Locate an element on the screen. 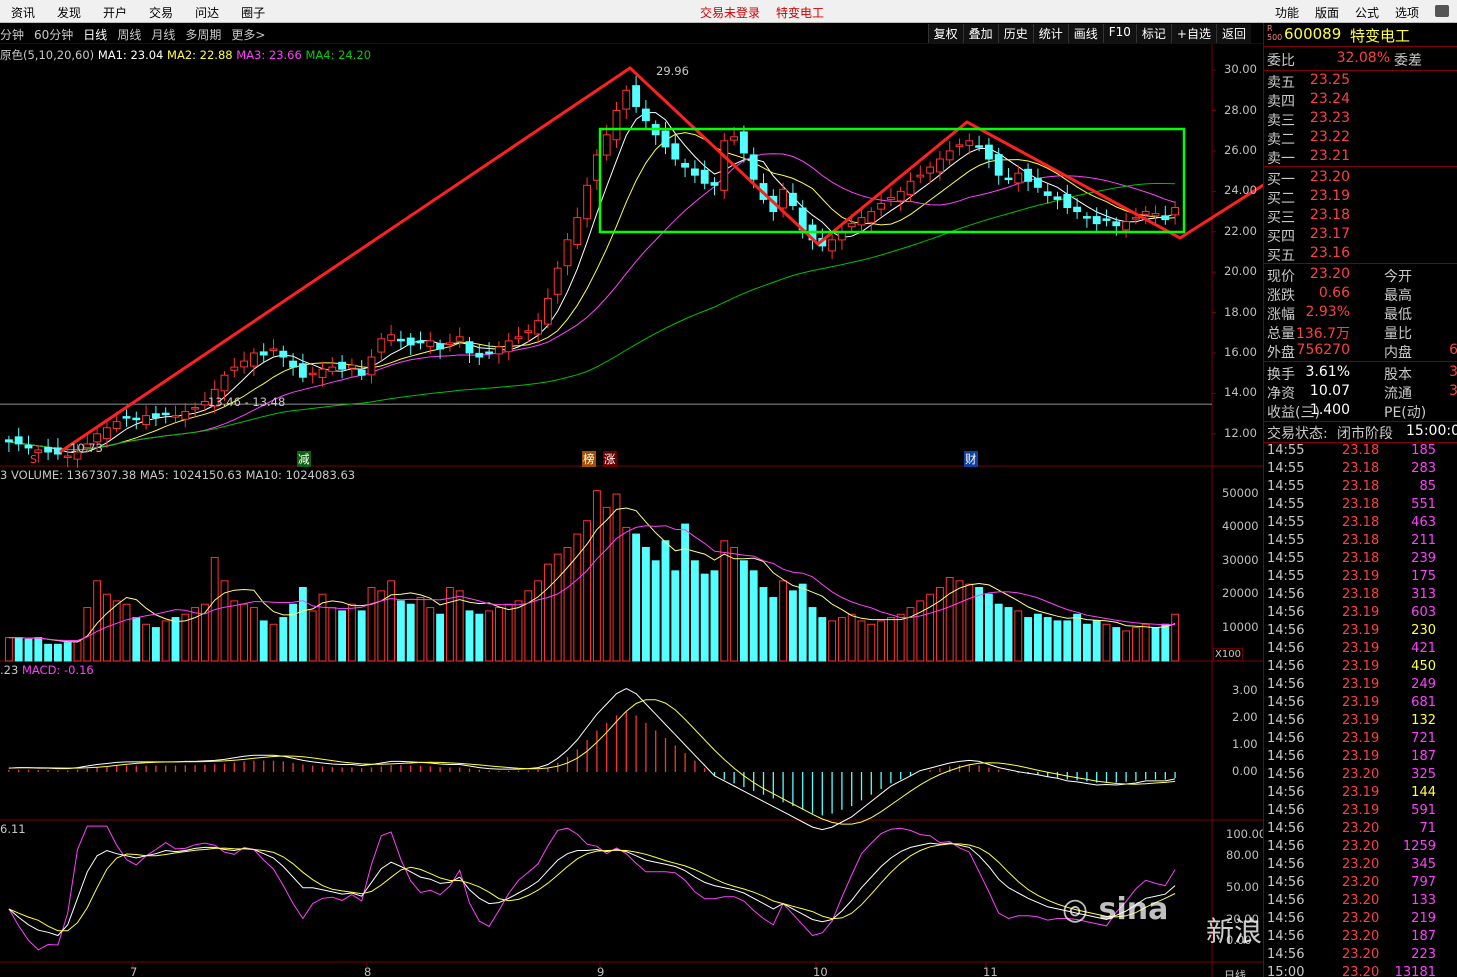 Image resolution: width=1457 pixels, height=977 pixels. price-axis-label: 20.00 is located at coordinates (1240, 271).